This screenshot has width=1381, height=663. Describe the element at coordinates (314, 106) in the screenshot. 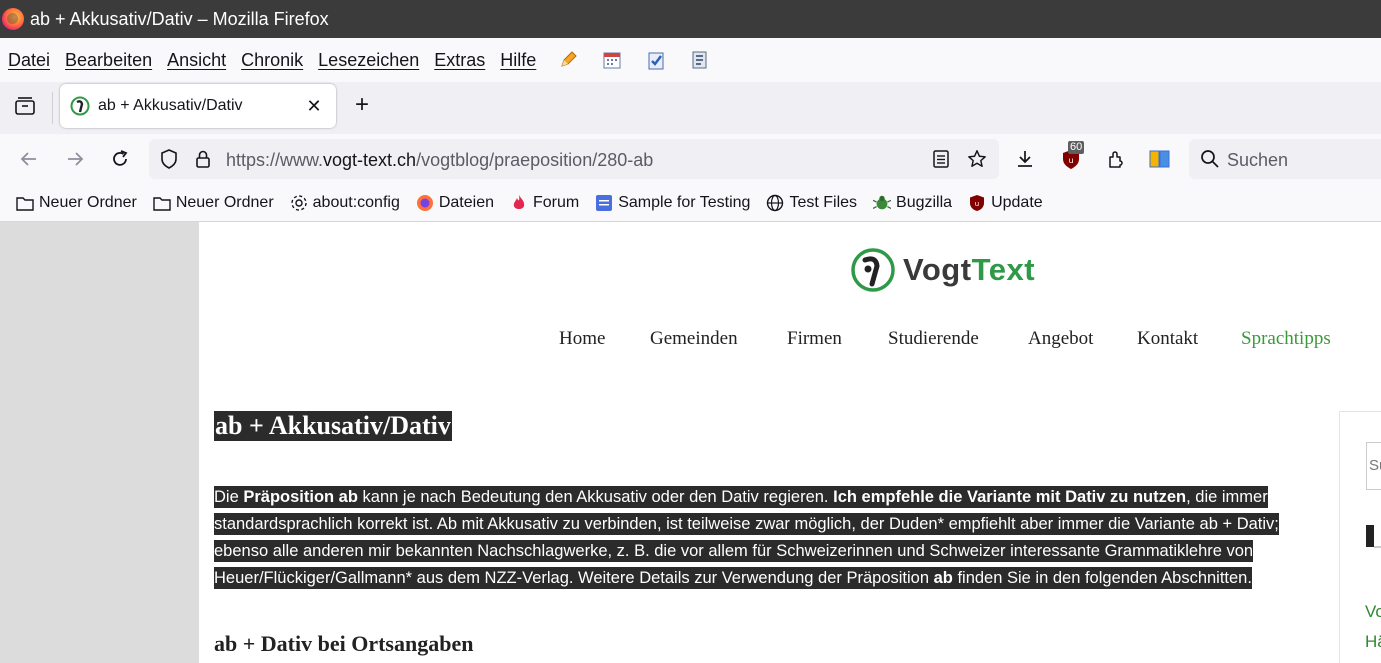

I see `close-icon: ✕` at that location.